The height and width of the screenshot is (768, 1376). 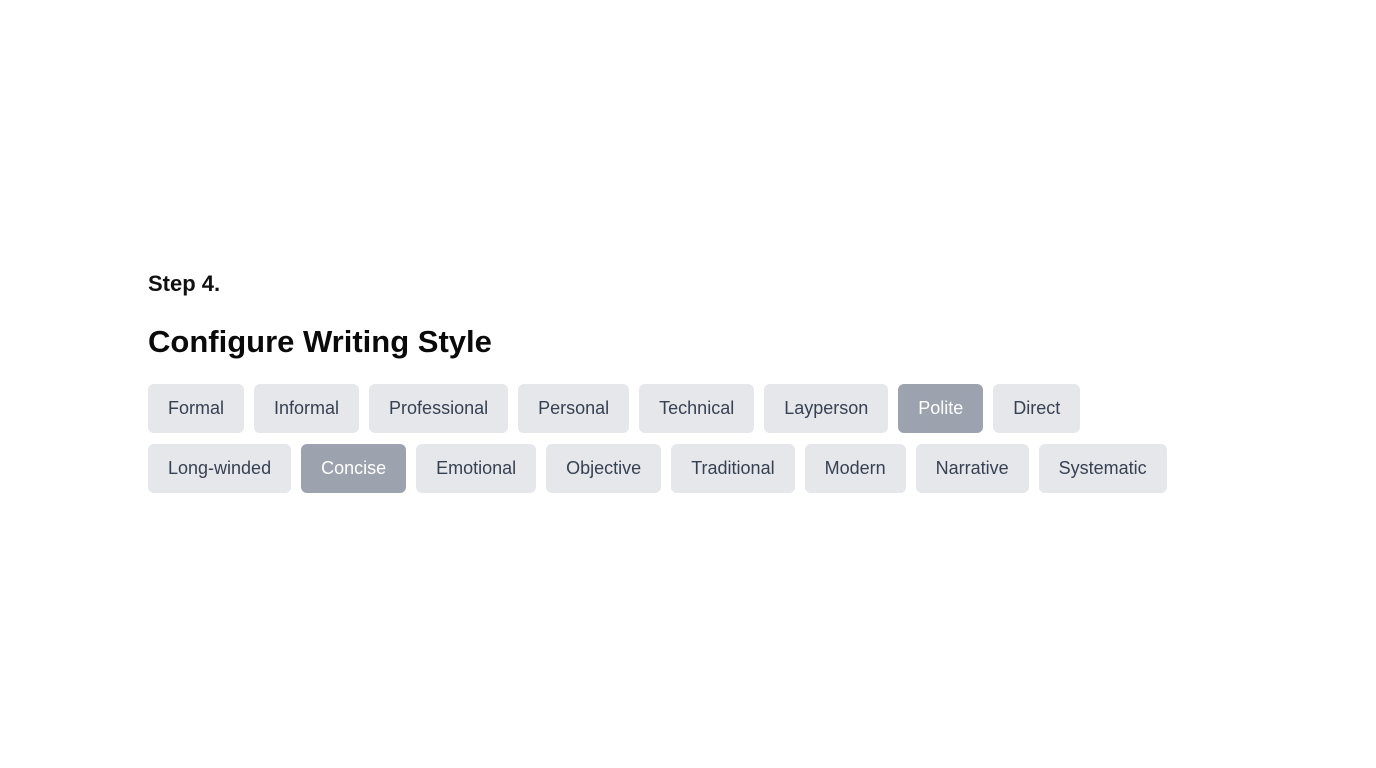 I want to click on style-option-traditional: Traditional, so click(x=733, y=468).